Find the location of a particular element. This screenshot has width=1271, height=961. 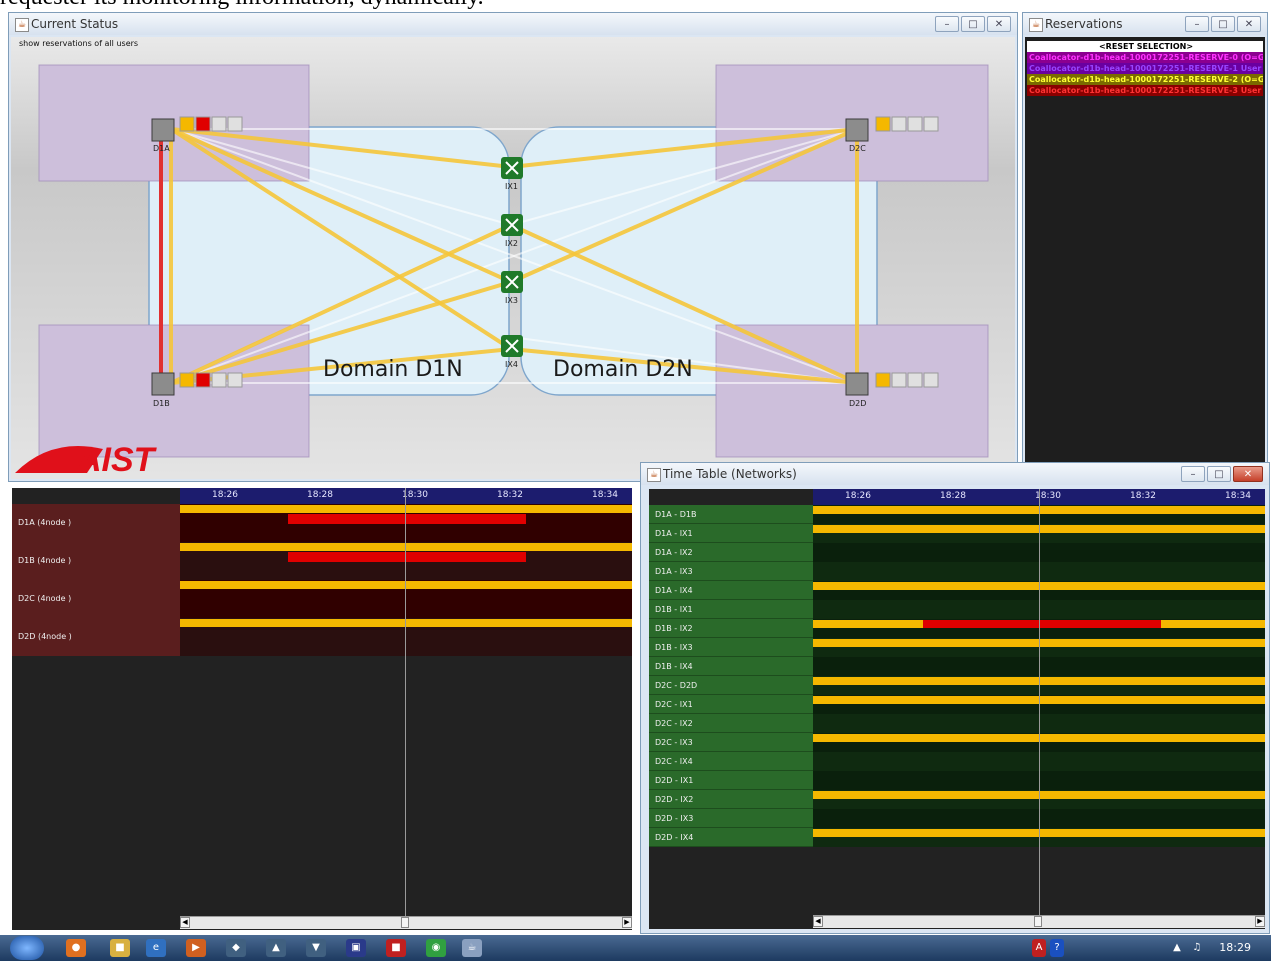

titlebar: ☕ Time Table (Networks) – □ ✕ is located at coordinates (955, 474).